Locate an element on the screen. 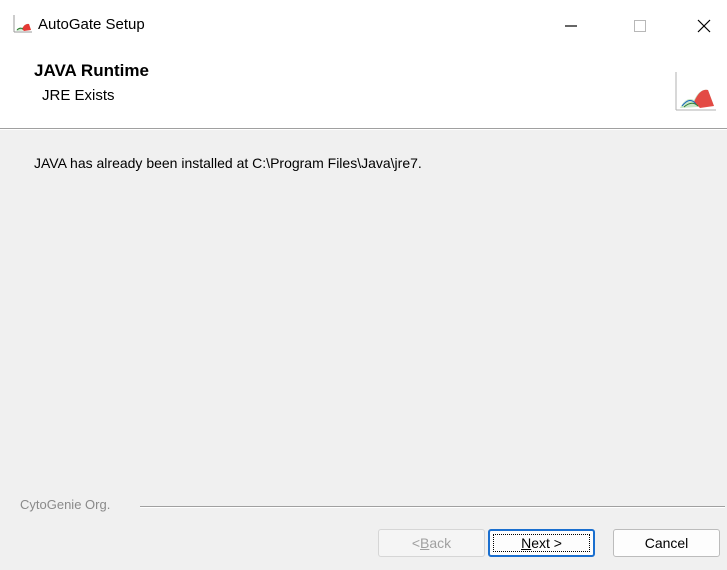 The height and width of the screenshot is (570, 727). title-bar: AutoGate Setup is located at coordinates (363, 26).